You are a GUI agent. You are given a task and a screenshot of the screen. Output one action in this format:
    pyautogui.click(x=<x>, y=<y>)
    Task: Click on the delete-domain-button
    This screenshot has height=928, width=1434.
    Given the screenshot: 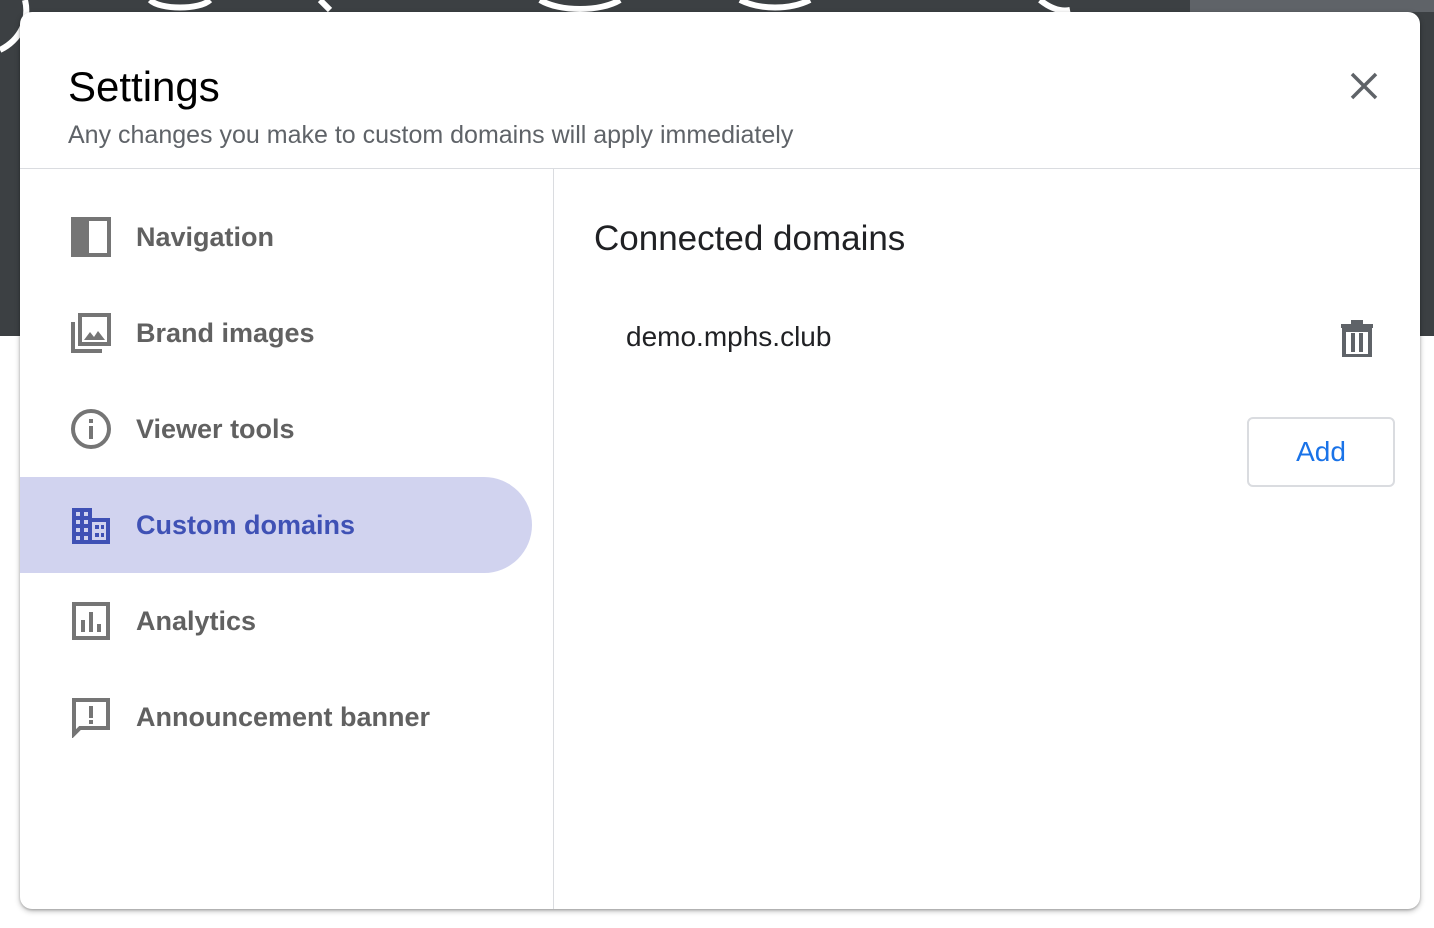 What is the action you would take?
    pyautogui.click(x=1357, y=338)
    